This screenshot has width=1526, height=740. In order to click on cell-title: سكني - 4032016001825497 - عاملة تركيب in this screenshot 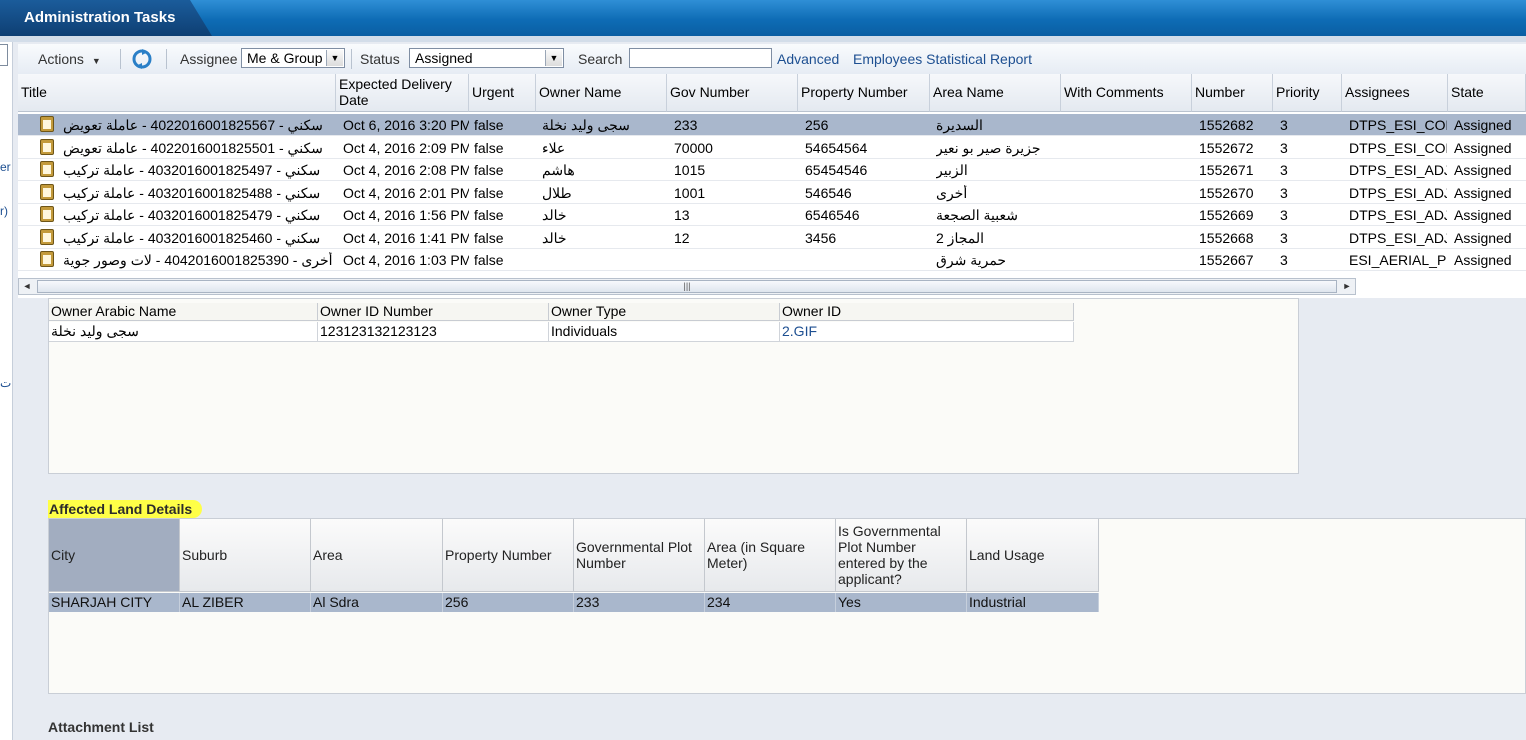, I will do `click(192, 170)`.